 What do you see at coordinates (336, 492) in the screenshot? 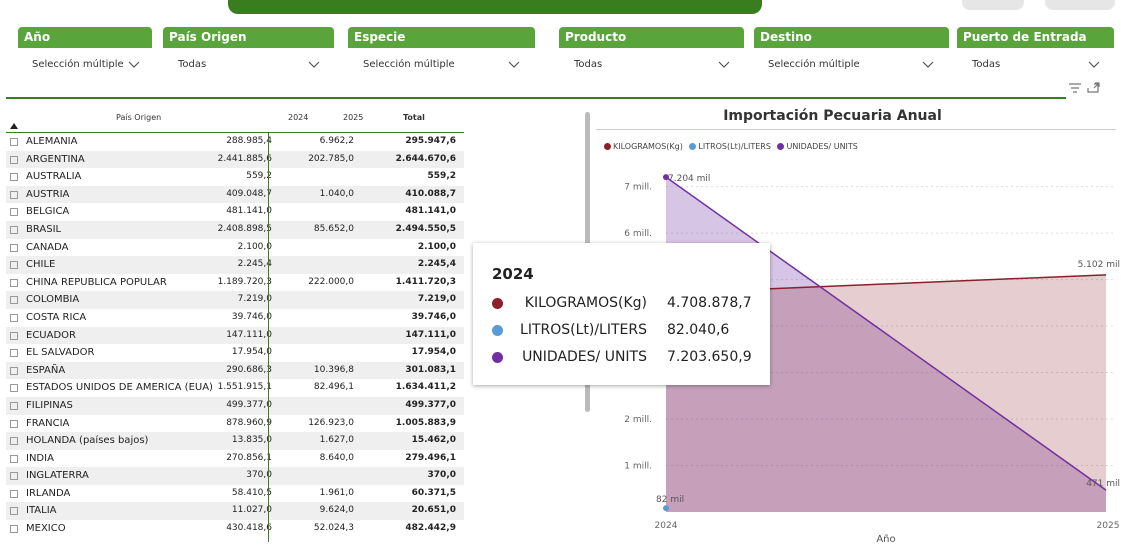
I see `cell-2025: 1.961,0` at bounding box center [336, 492].